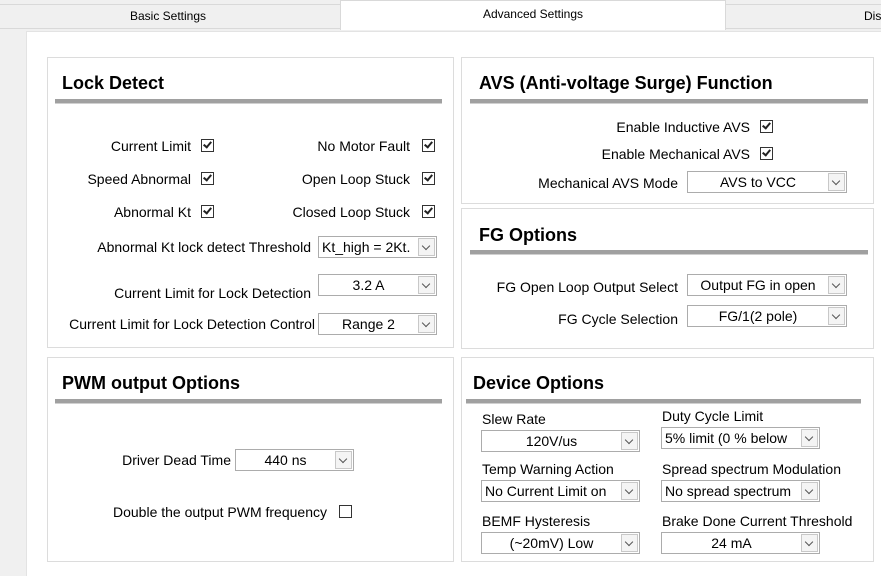 The image size is (881, 576). Describe the element at coordinates (669, 101) in the screenshot. I see `avs-rule` at that location.